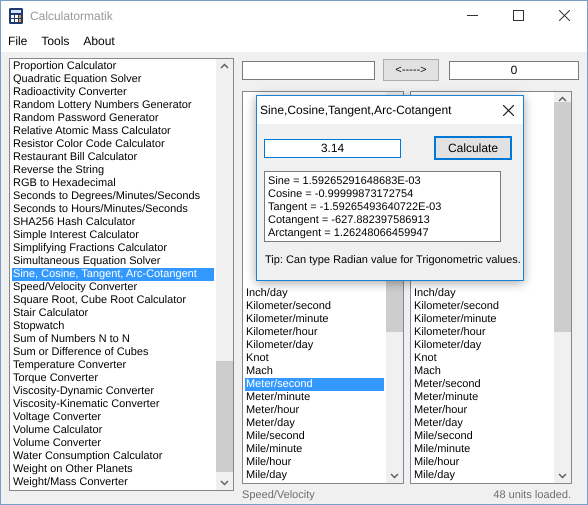  What do you see at coordinates (113, 79) in the screenshot?
I see `list-item: Quadratic Equation Solver` at bounding box center [113, 79].